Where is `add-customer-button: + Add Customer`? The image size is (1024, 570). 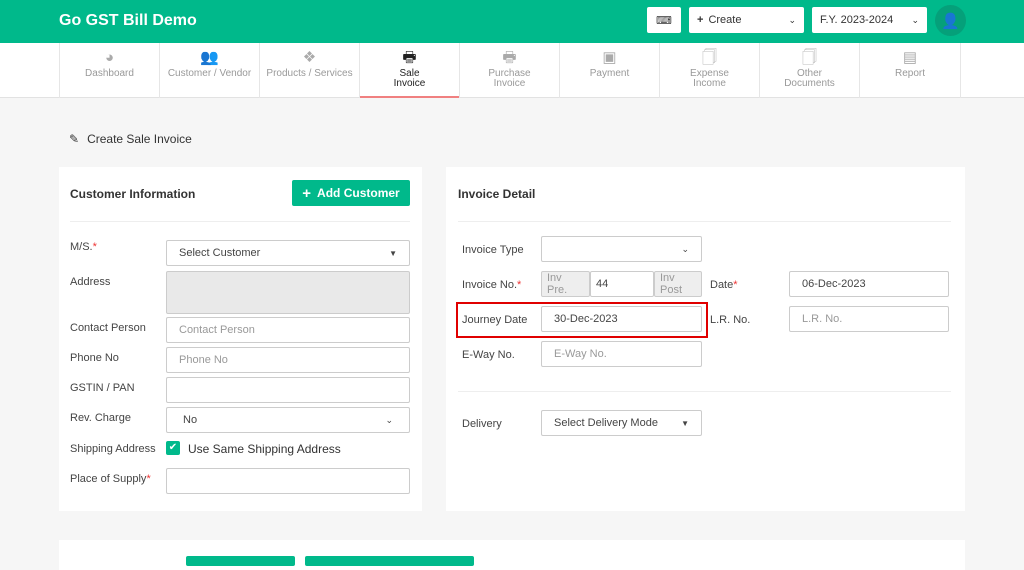
add-customer-button: + Add Customer is located at coordinates (351, 193).